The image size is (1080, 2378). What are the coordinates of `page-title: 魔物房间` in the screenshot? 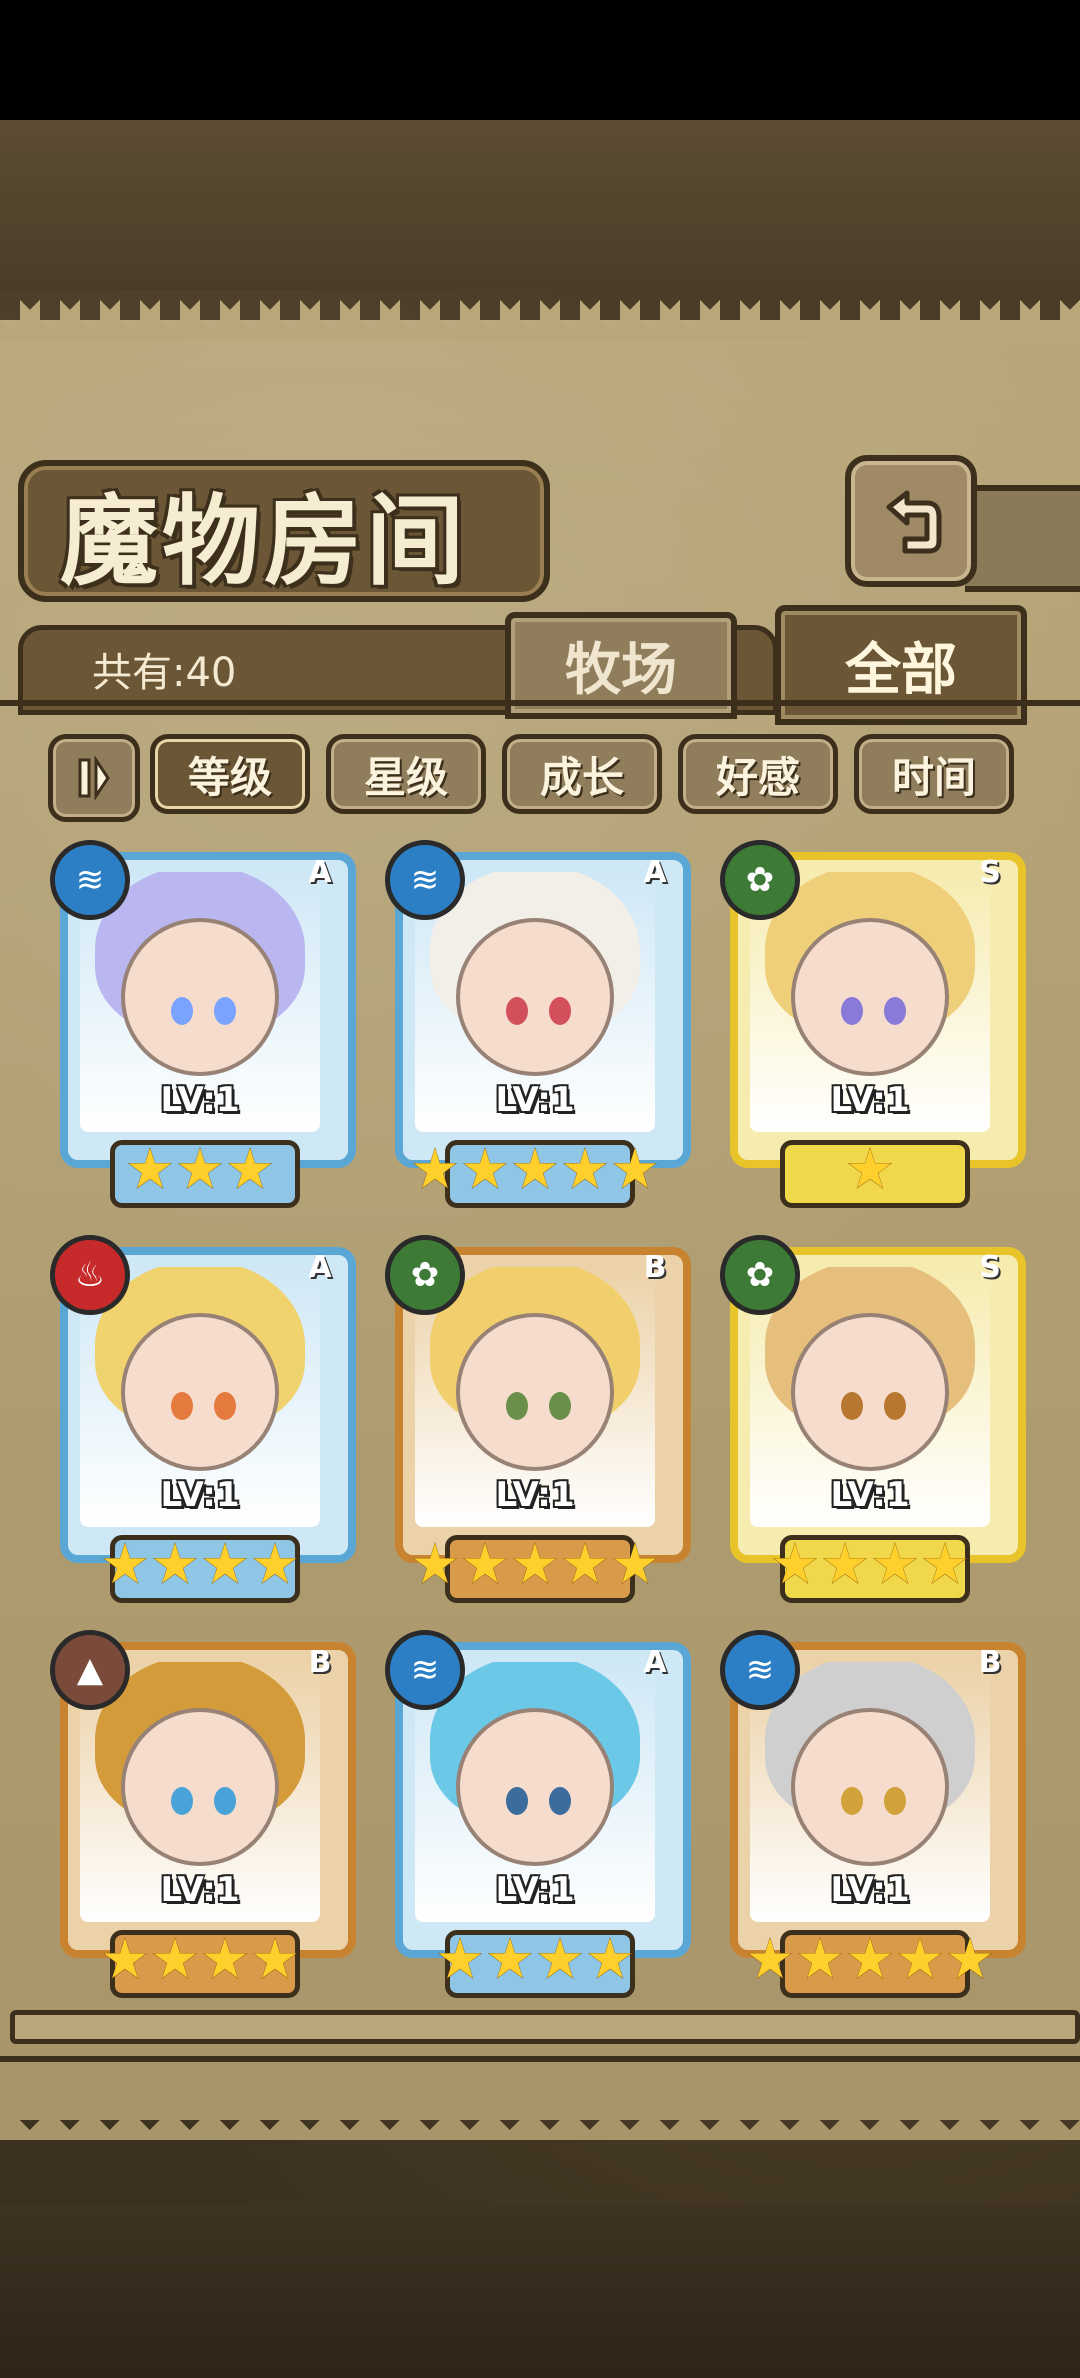 It's located at (264, 541).